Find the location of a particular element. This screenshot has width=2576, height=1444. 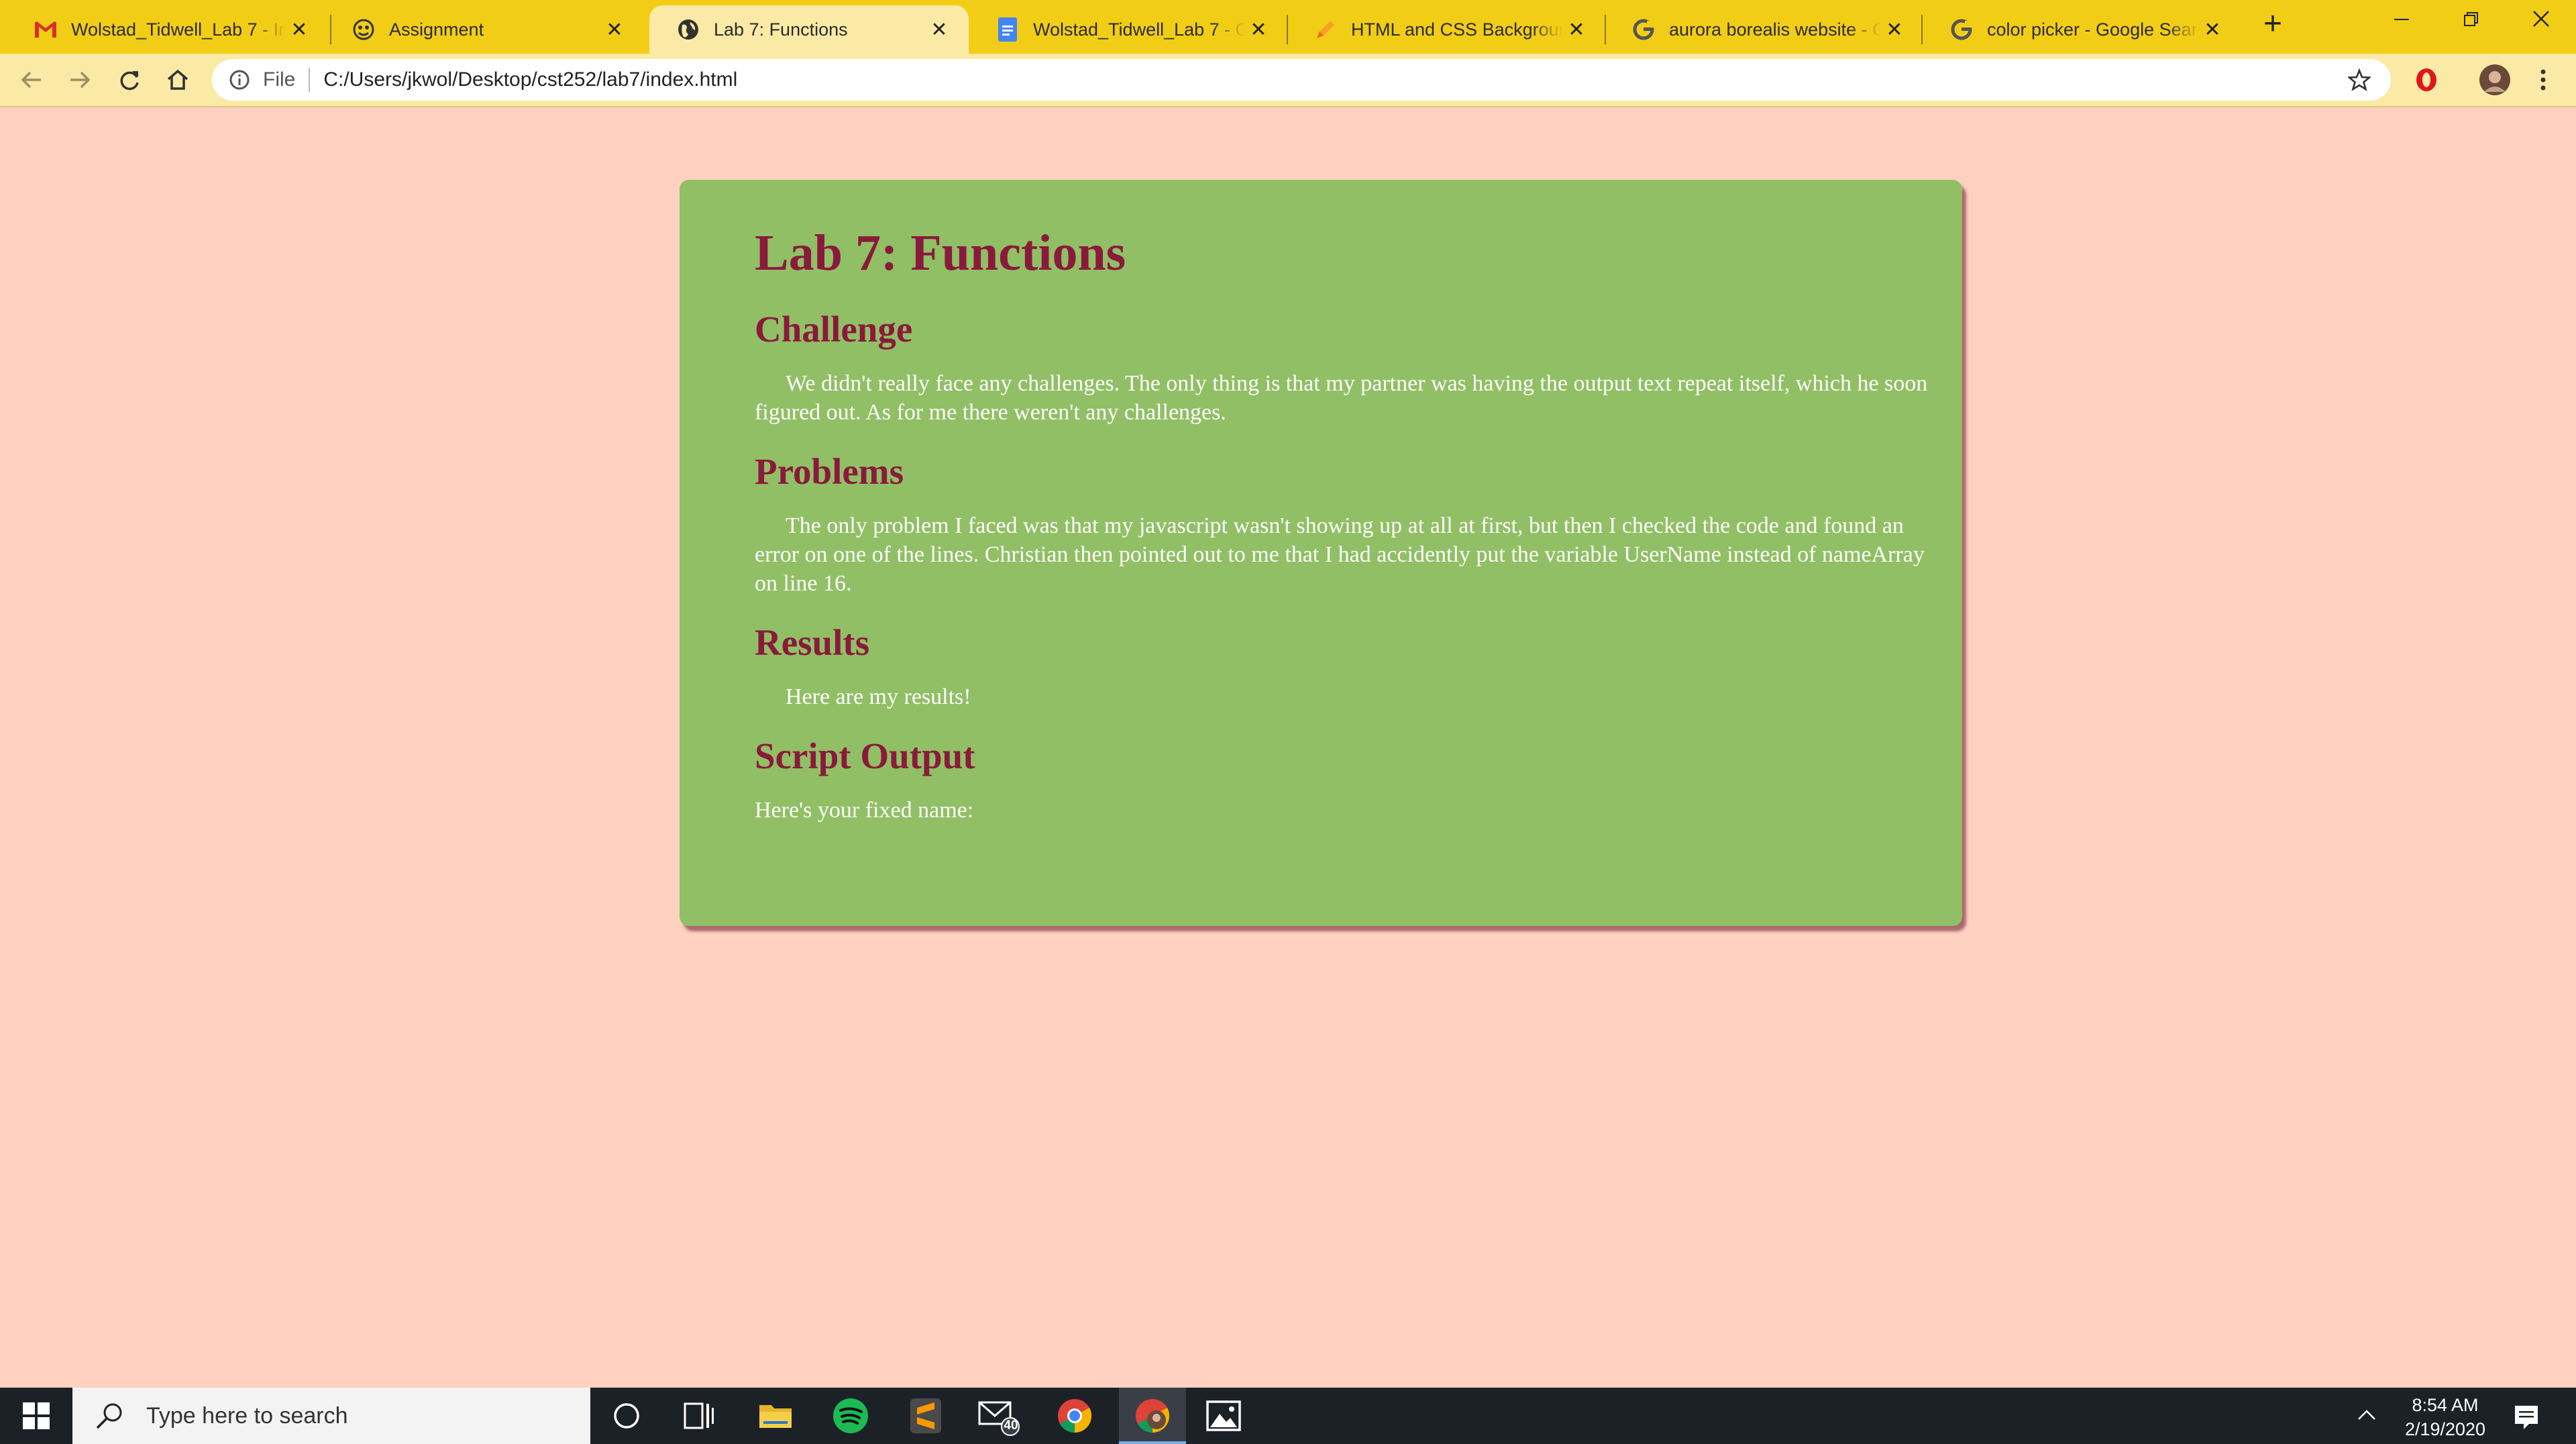

active-indicator is located at coordinates (1152, 1442).